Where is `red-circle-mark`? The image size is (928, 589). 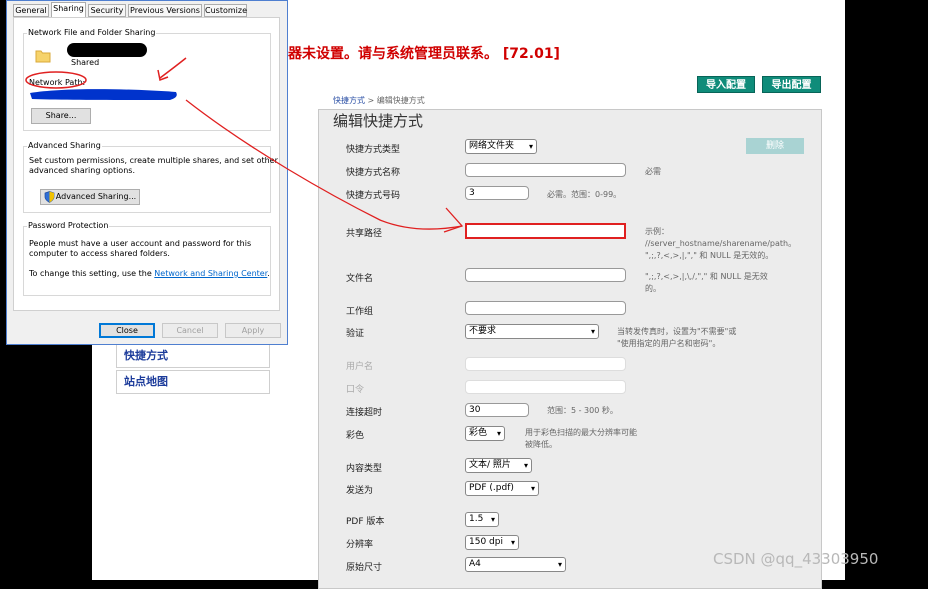
red-circle-mark is located at coordinates (56, 80).